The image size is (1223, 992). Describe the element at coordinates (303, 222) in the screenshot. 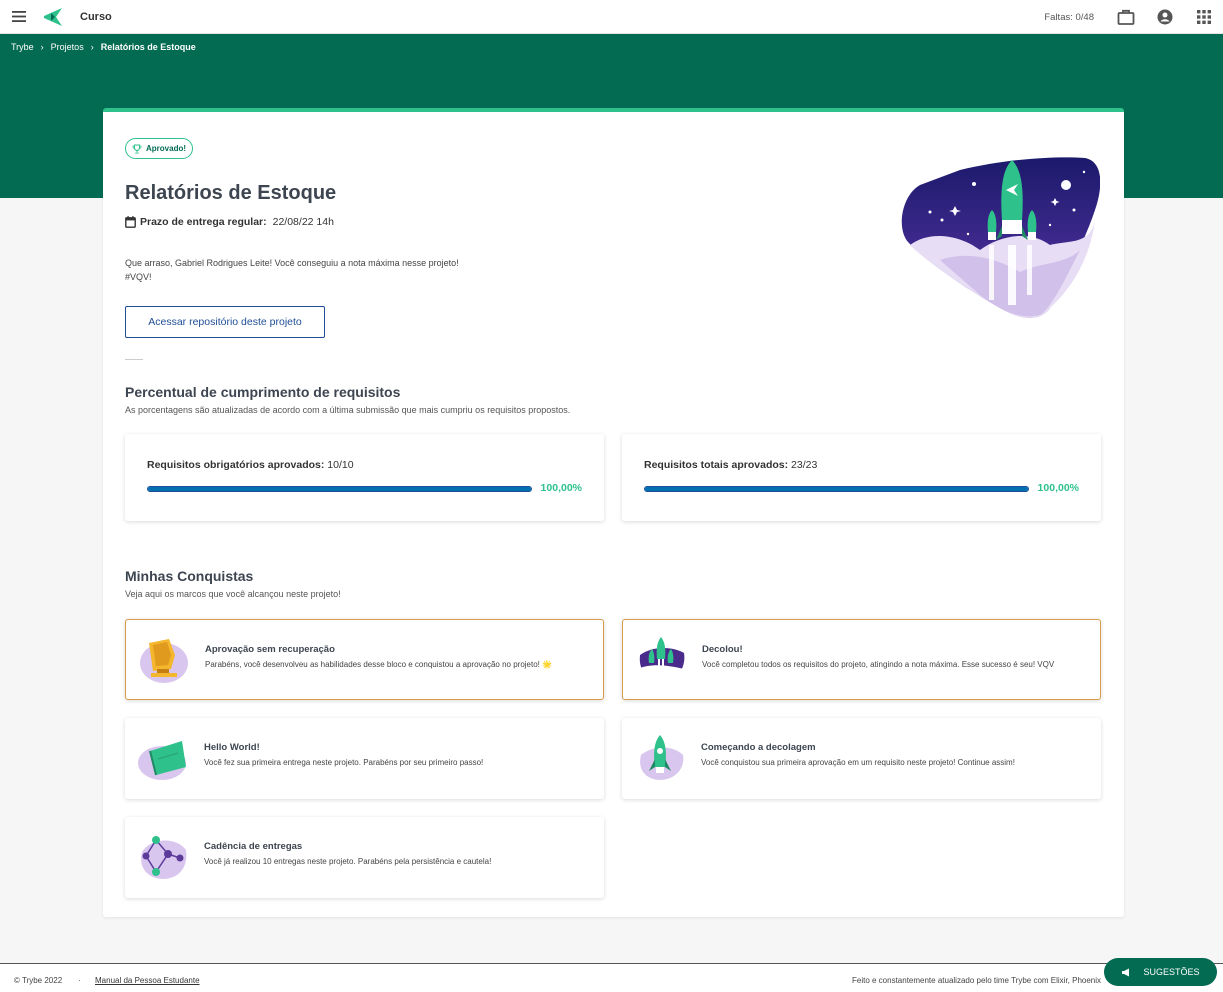

I see `deadline-value: 22/08/22 14h` at that location.